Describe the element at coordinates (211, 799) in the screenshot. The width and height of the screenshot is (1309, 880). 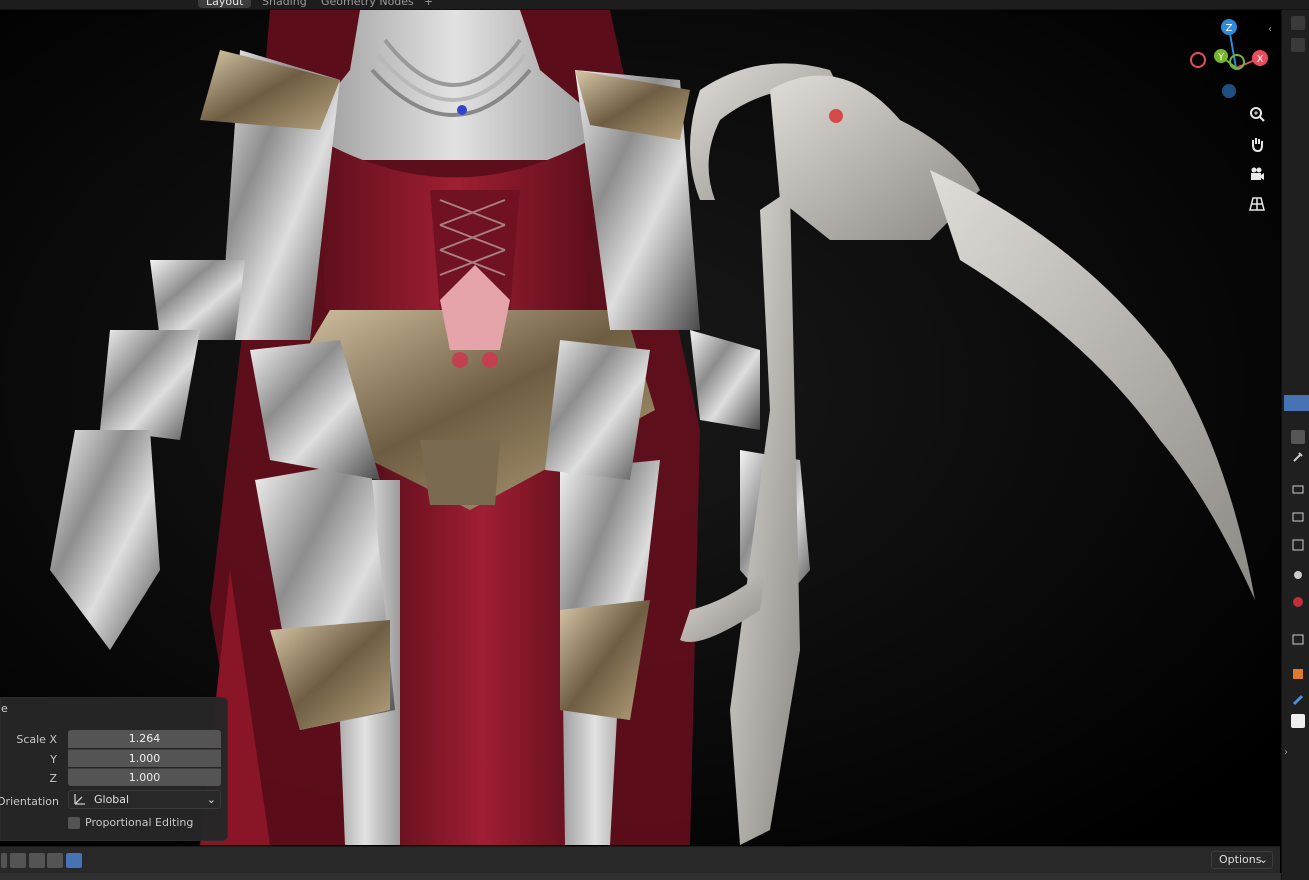
I see `chevron-down-icon: ⌄` at that location.